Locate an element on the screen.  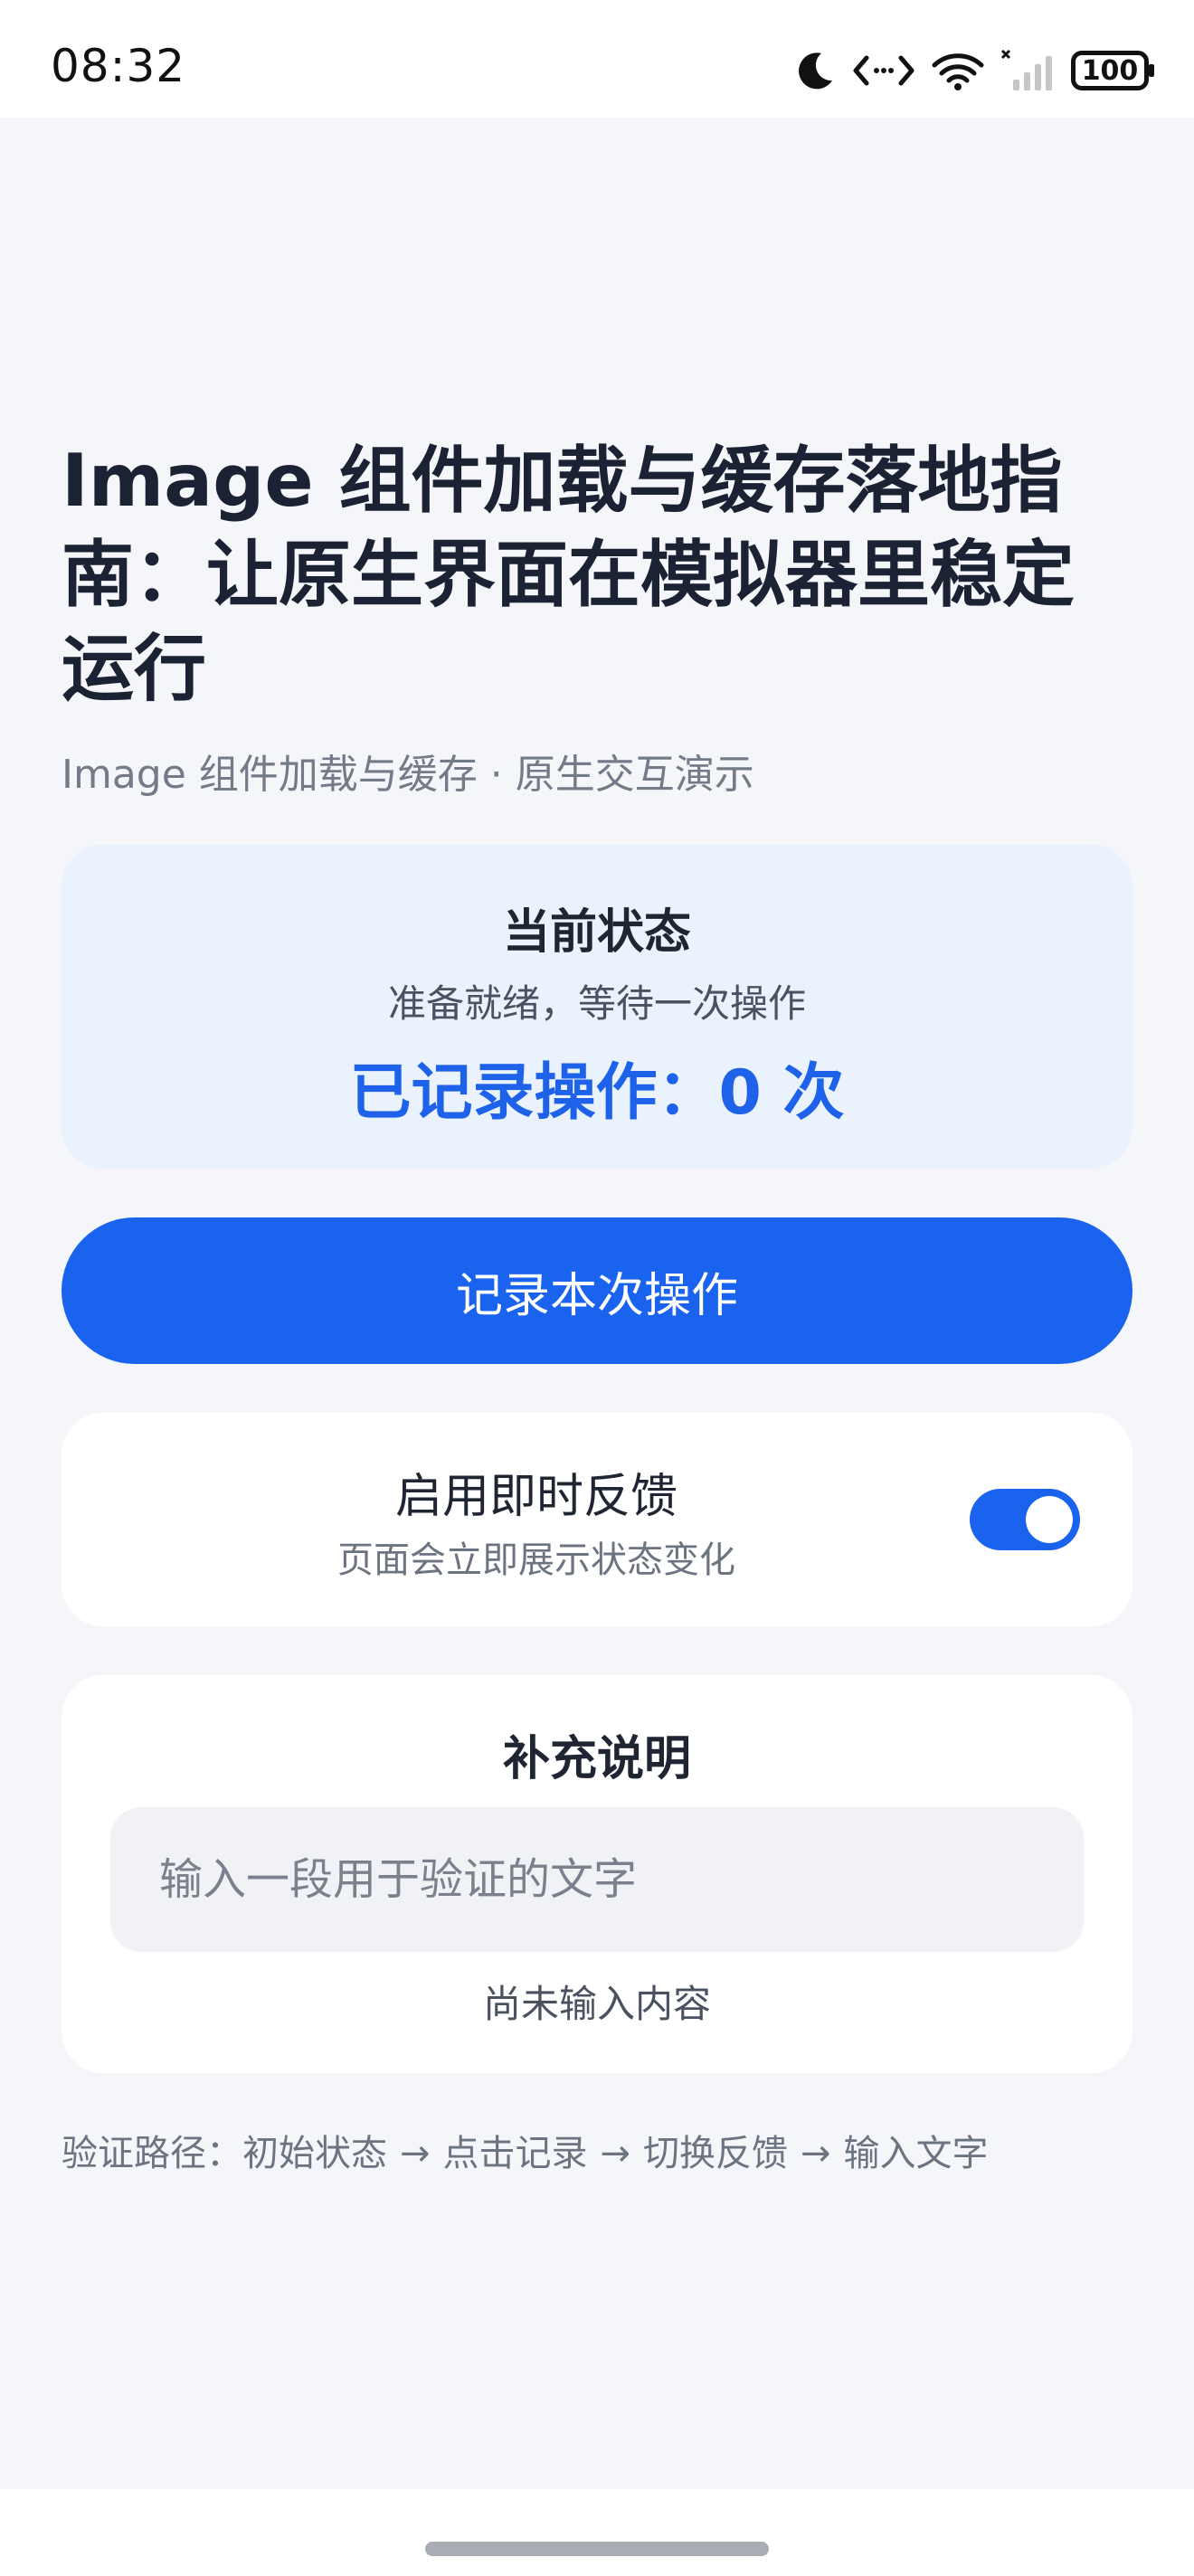
status-card: 当前状态 准备就绪，等待一次操作 已记录操作：0 次 is located at coordinates (597, 1007).